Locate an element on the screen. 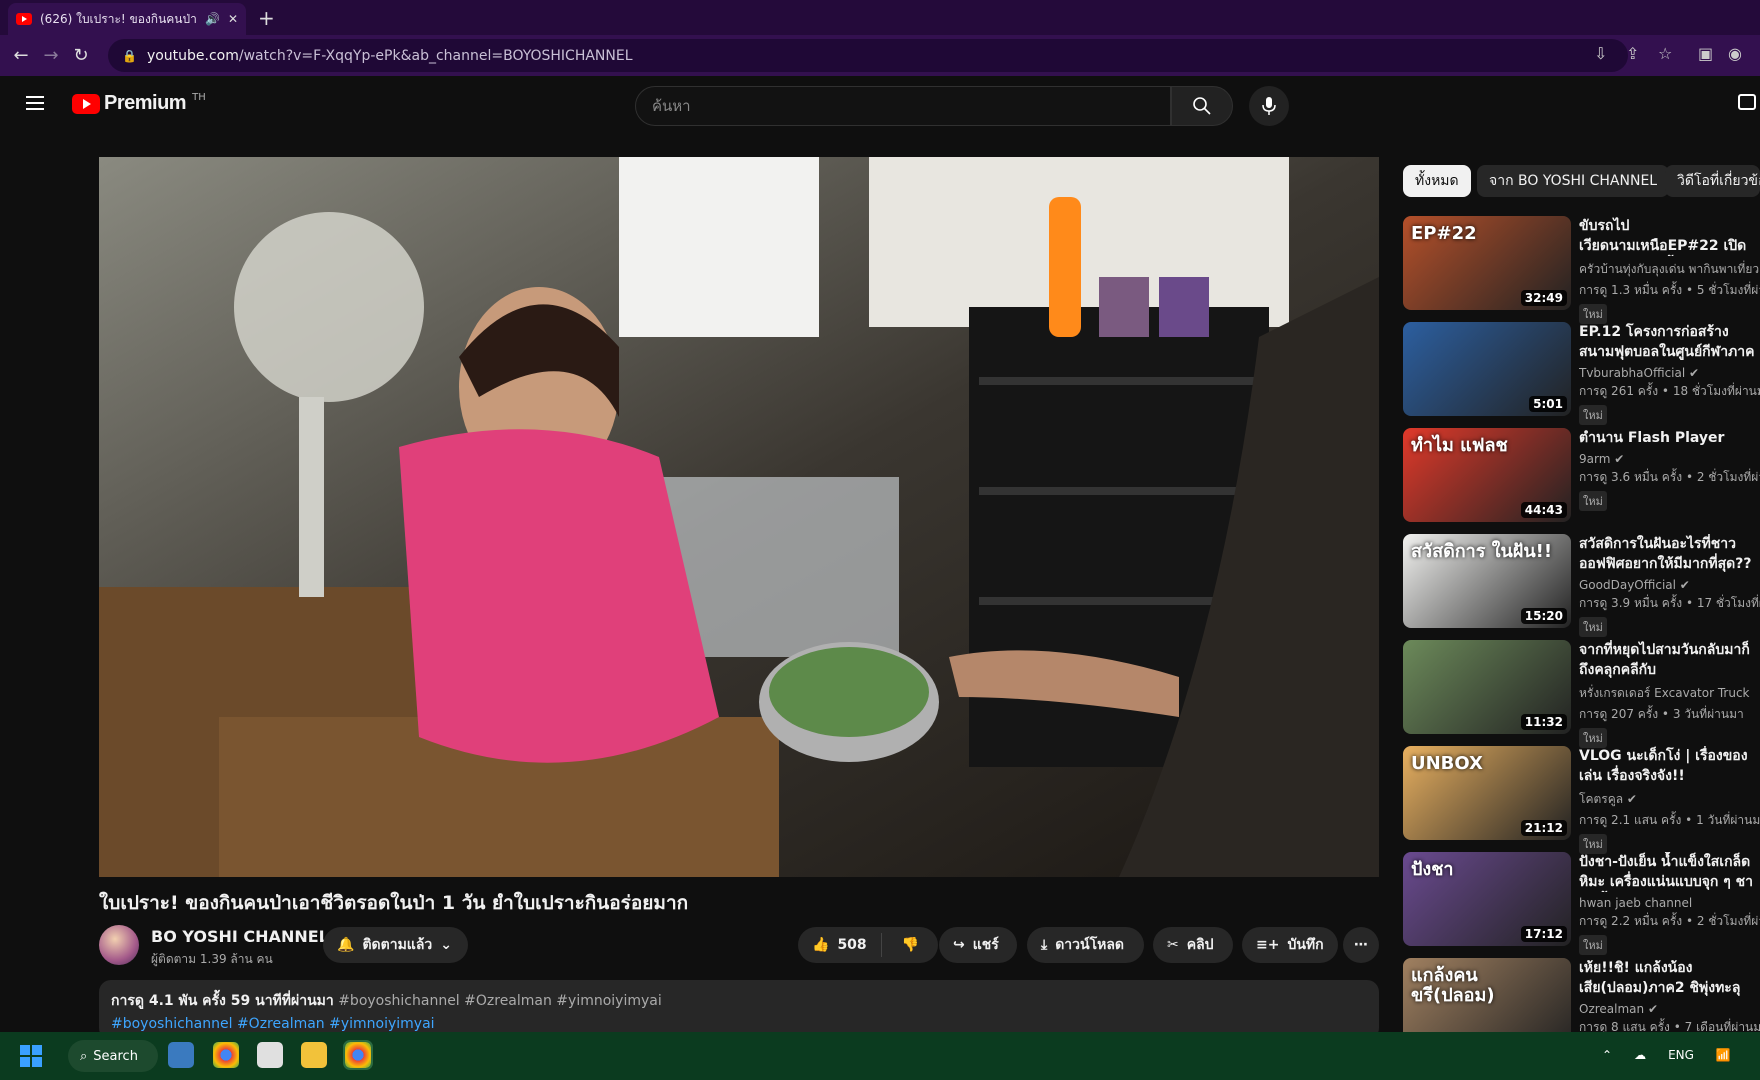 Image resolution: width=1760 pixels, height=1080 pixels. thumbnail-text: UNBOX is located at coordinates (1447, 763).